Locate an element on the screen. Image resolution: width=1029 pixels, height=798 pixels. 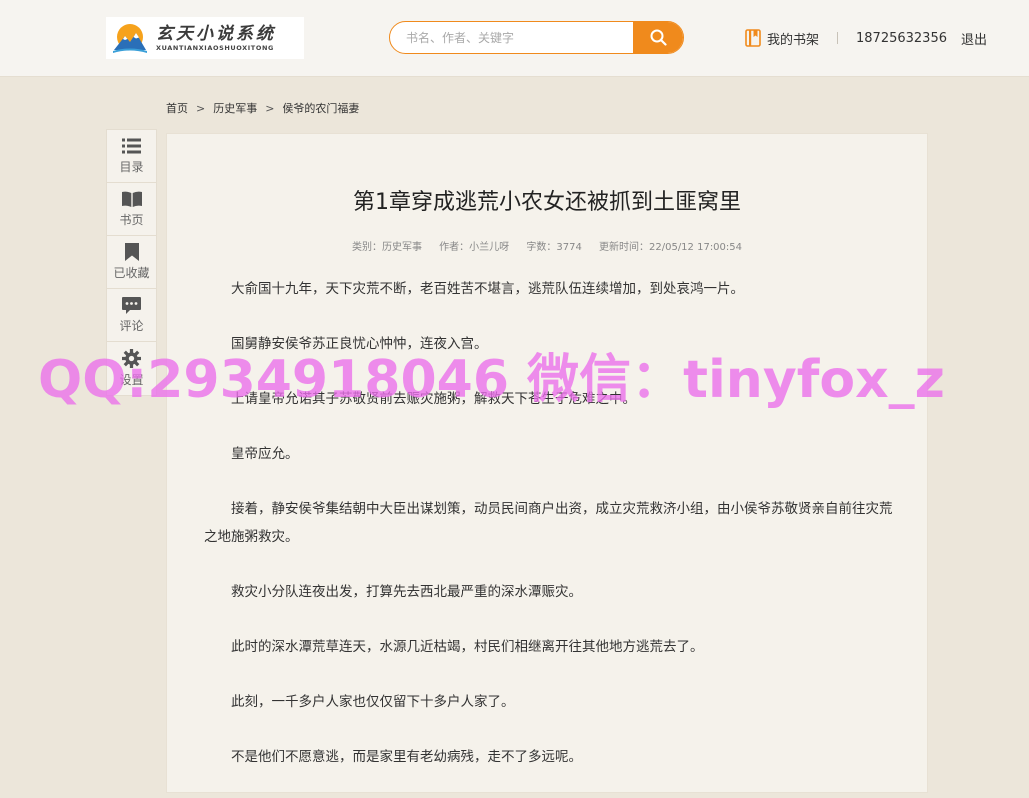
sidebar-item-label: 书页 is located at coordinates (131, 220).